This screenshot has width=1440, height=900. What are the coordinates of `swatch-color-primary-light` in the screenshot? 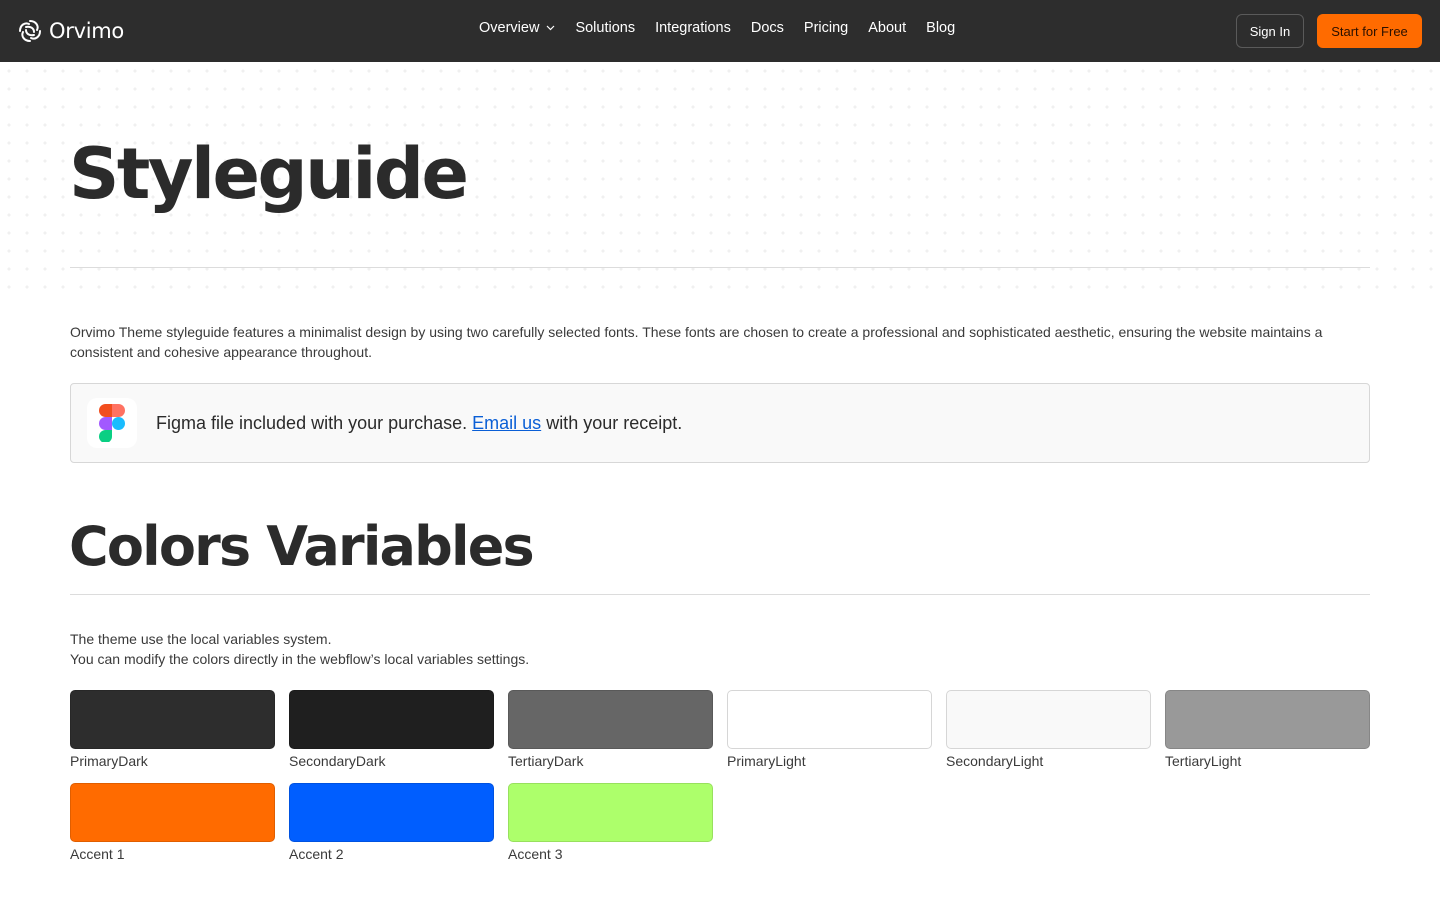 It's located at (829, 719).